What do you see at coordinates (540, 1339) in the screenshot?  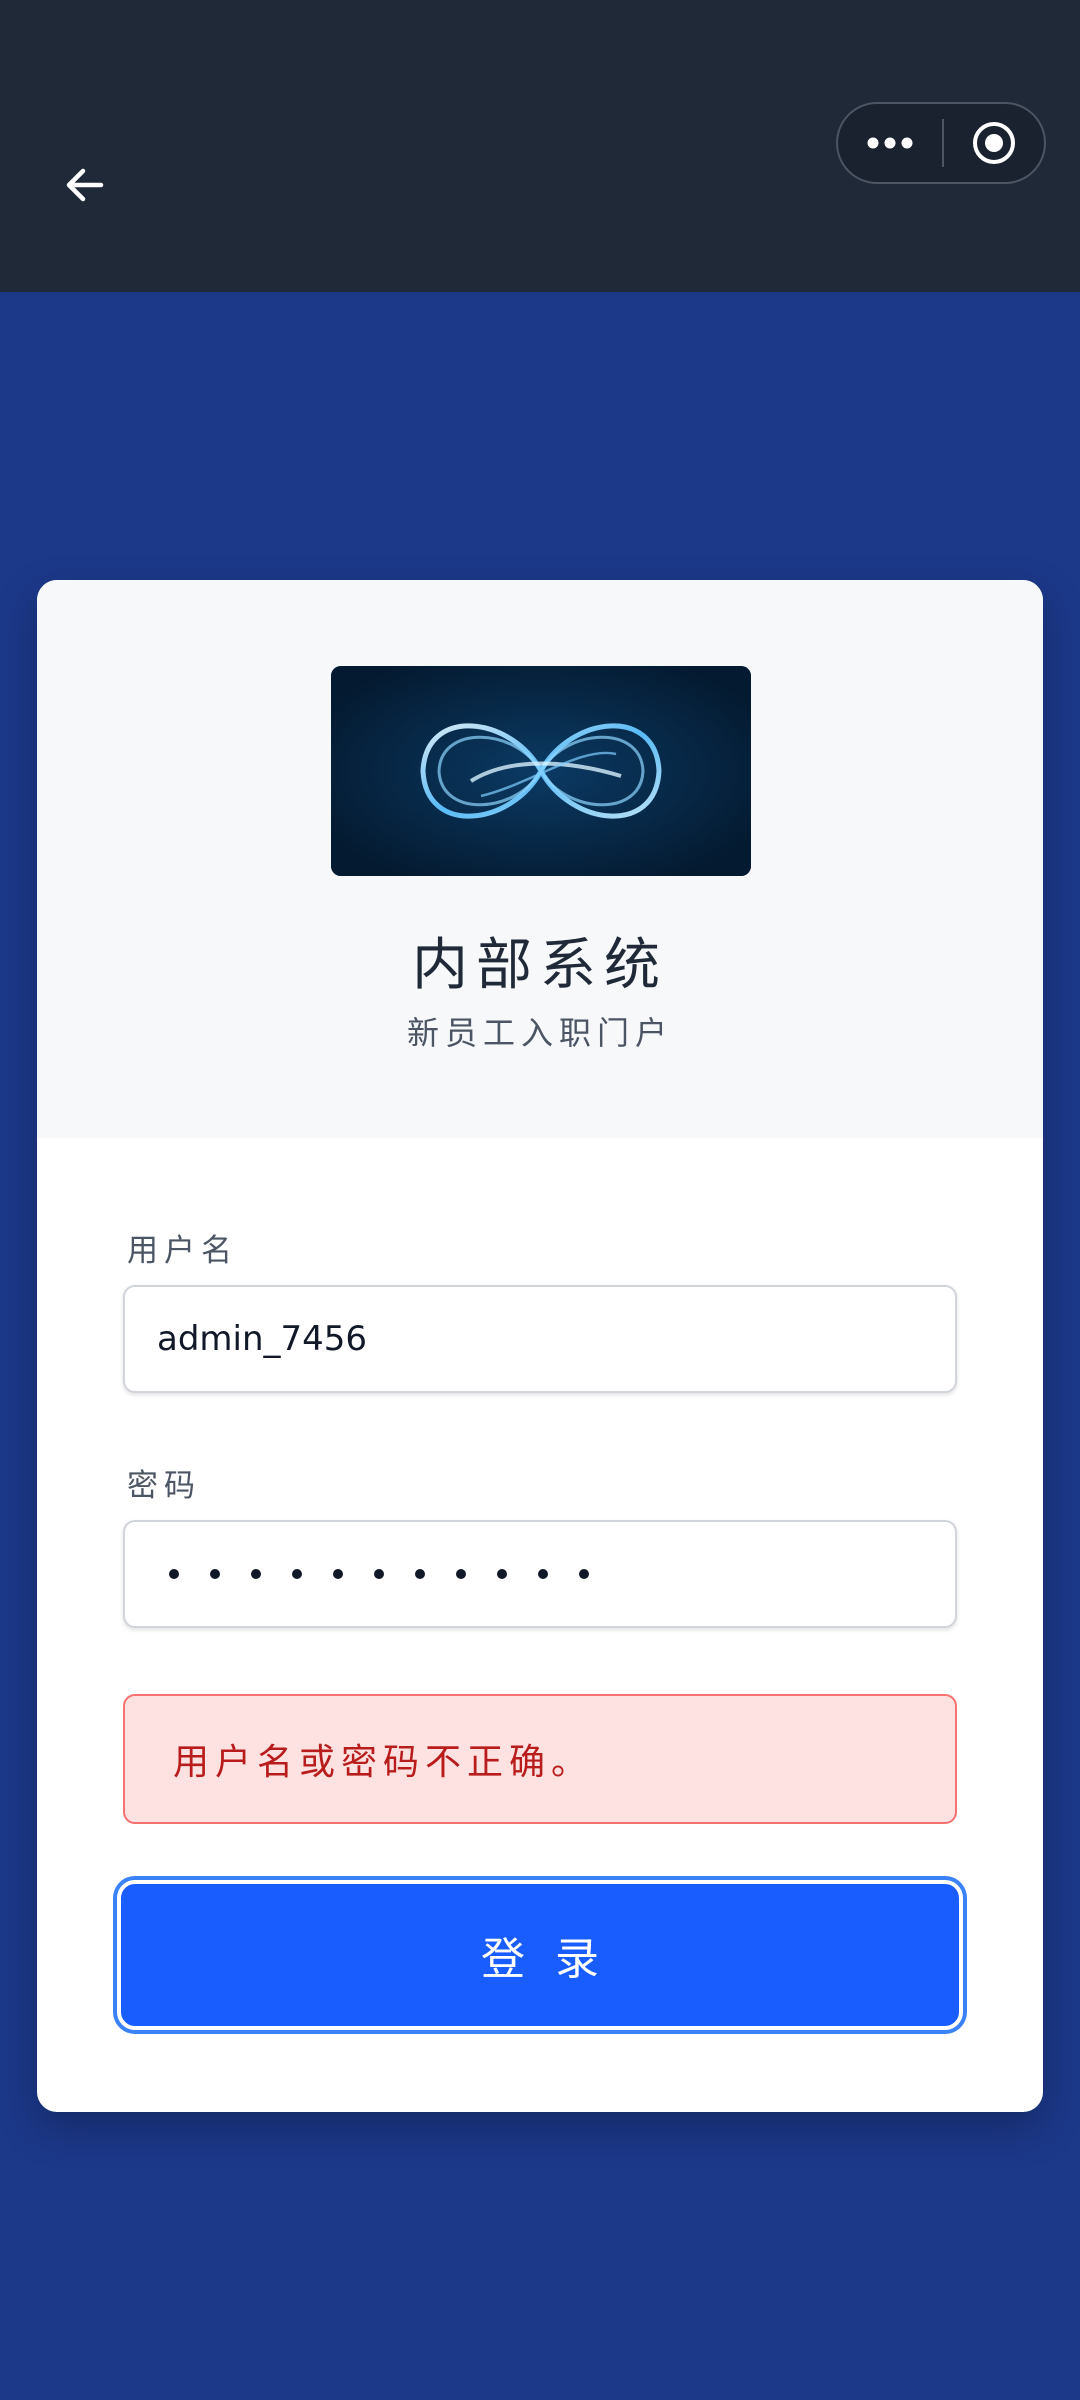 I see `username-input` at bounding box center [540, 1339].